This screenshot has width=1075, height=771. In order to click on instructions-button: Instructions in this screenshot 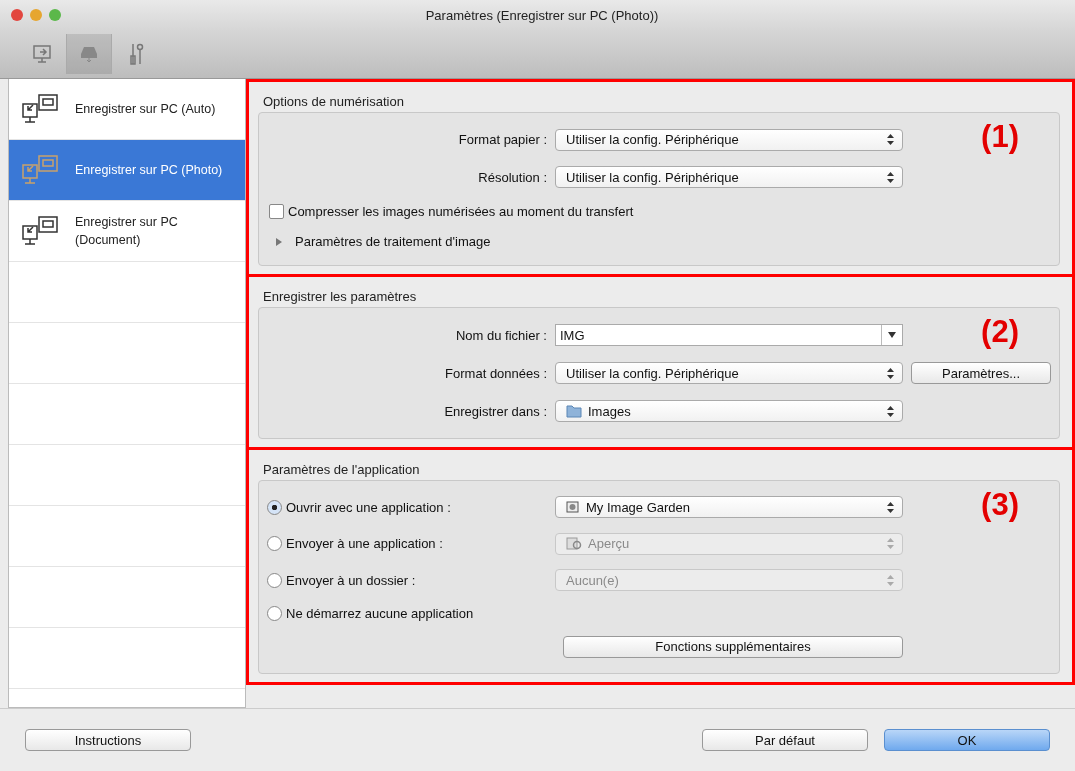, I will do `click(108, 740)`.